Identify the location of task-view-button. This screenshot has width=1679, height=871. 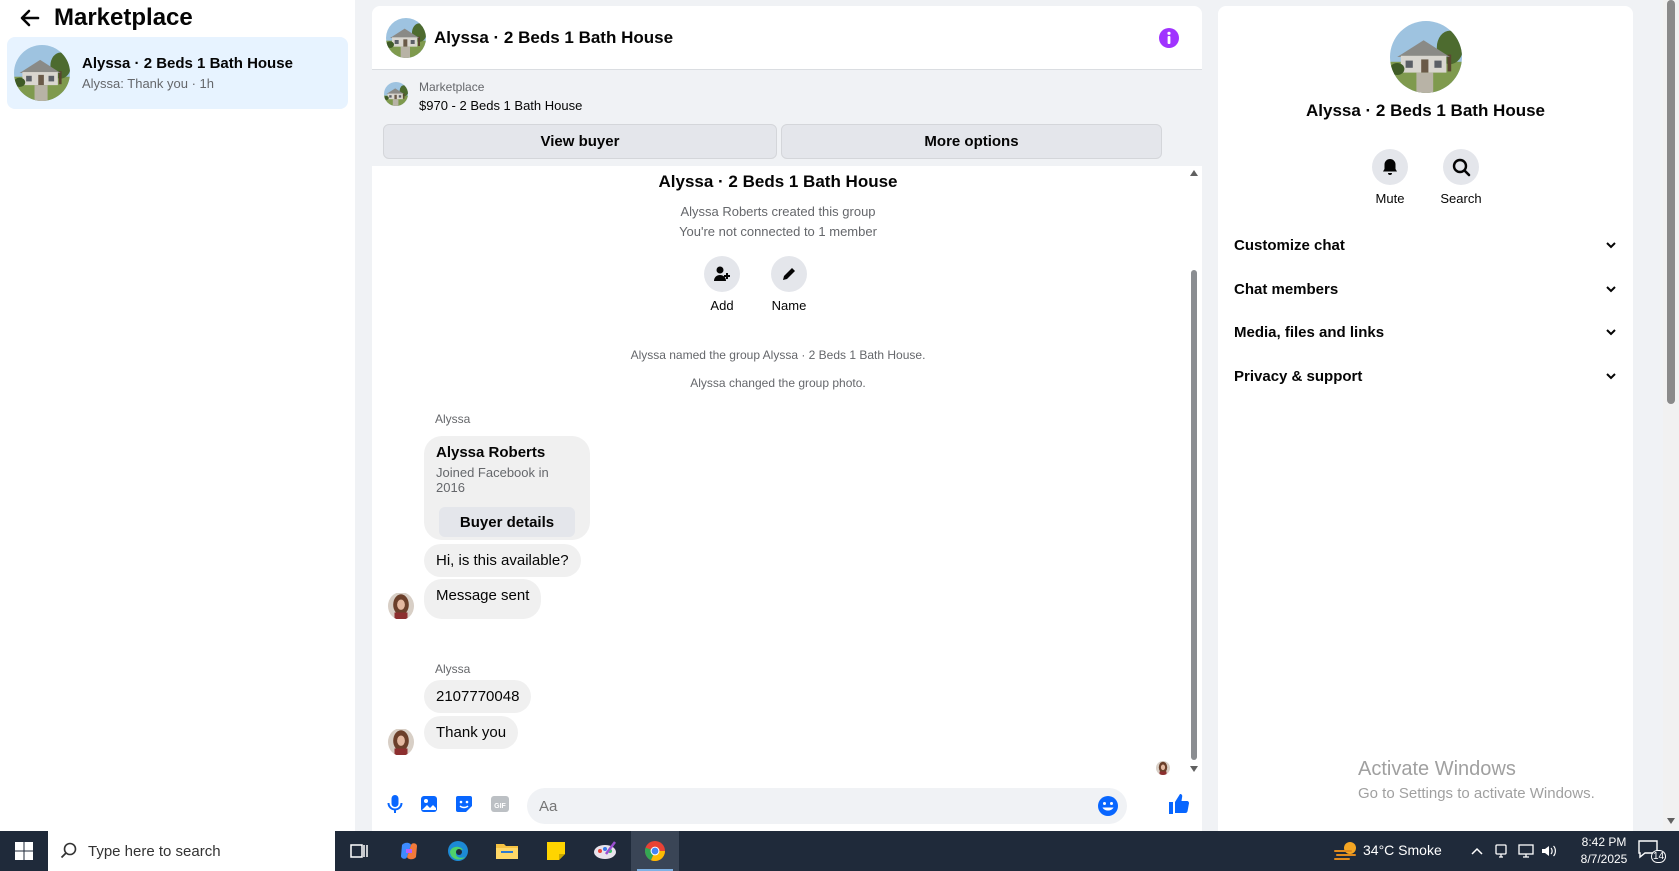
(359, 851).